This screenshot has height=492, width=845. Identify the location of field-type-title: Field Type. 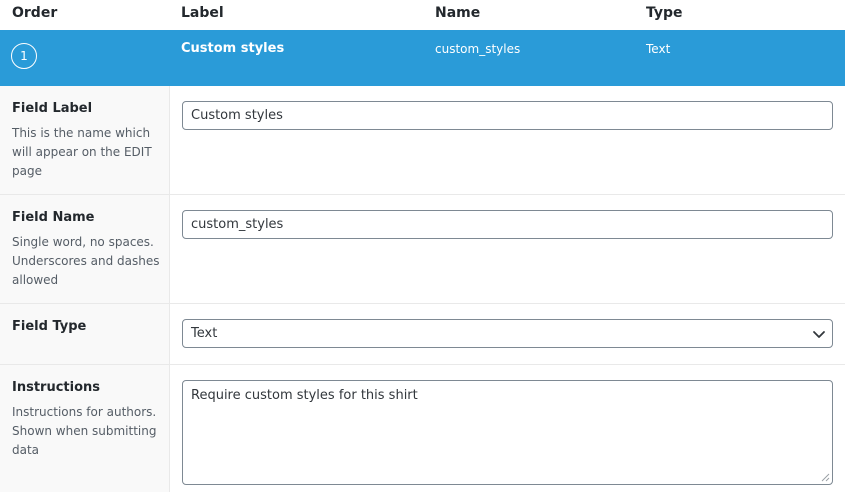
(49, 326).